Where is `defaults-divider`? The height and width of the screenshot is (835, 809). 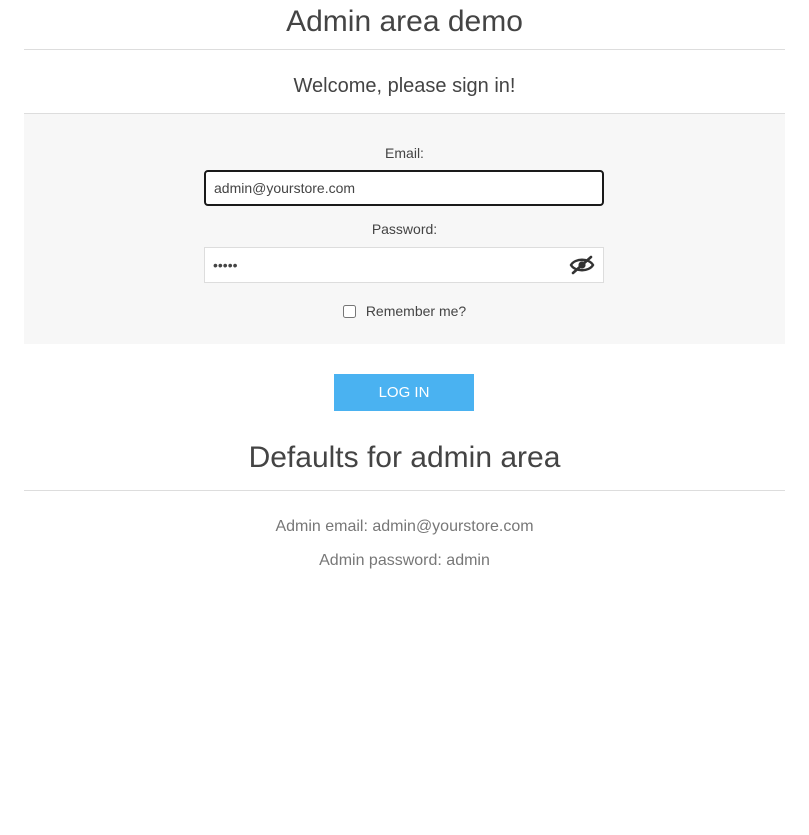 defaults-divider is located at coordinates (404, 490).